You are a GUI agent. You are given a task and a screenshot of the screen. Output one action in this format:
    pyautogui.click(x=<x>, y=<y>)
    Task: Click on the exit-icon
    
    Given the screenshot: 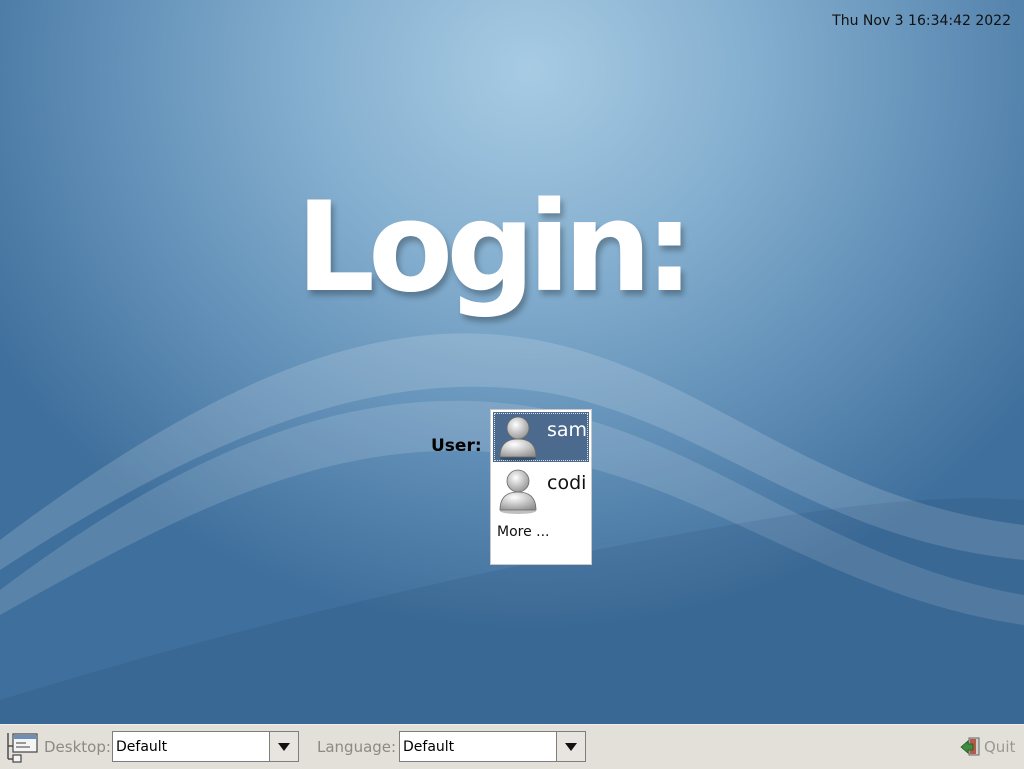 What is the action you would take?
    pyautogui.click(x=970, y=746)
    